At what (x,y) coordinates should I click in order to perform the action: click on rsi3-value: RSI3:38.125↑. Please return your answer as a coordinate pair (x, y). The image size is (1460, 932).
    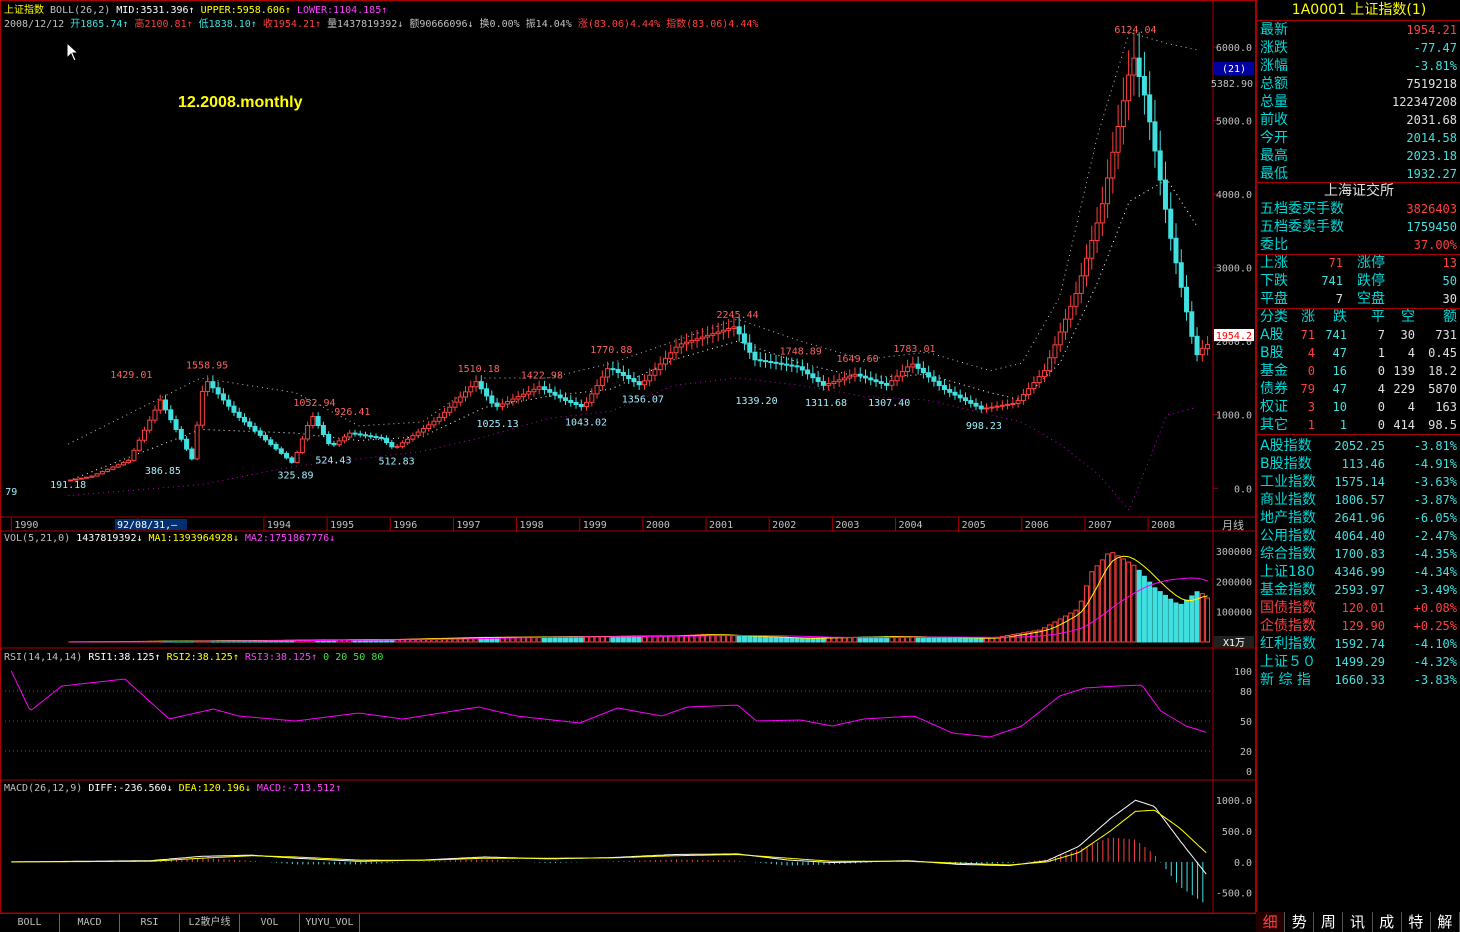
    Looking at the image, I should click on (281, 657).